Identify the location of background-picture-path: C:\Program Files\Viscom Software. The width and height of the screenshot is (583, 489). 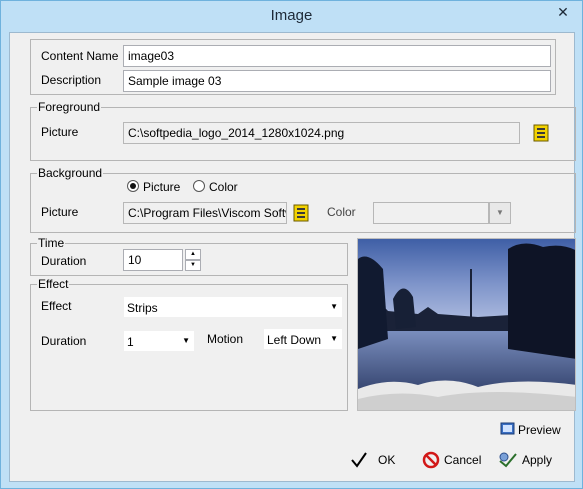
(205, 213).